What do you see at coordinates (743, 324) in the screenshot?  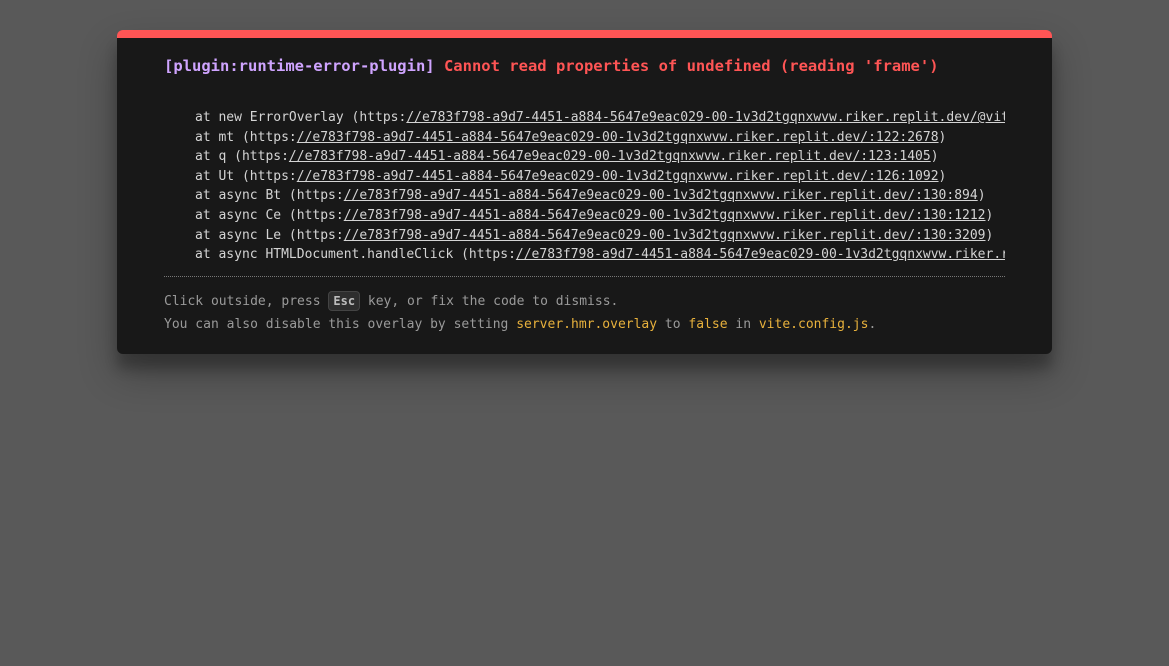 I see `tip-text: in` at bounding box center [743, 324].